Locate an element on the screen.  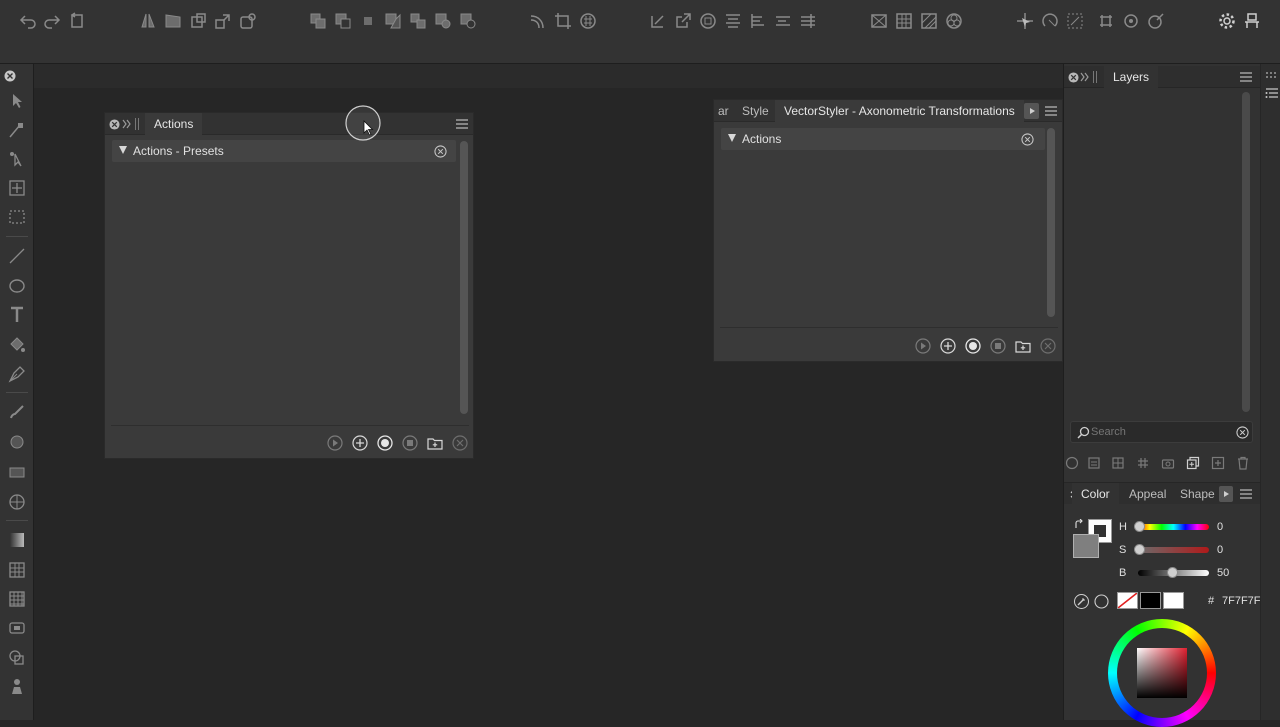
close-icon is located at coordinates (10, 76).